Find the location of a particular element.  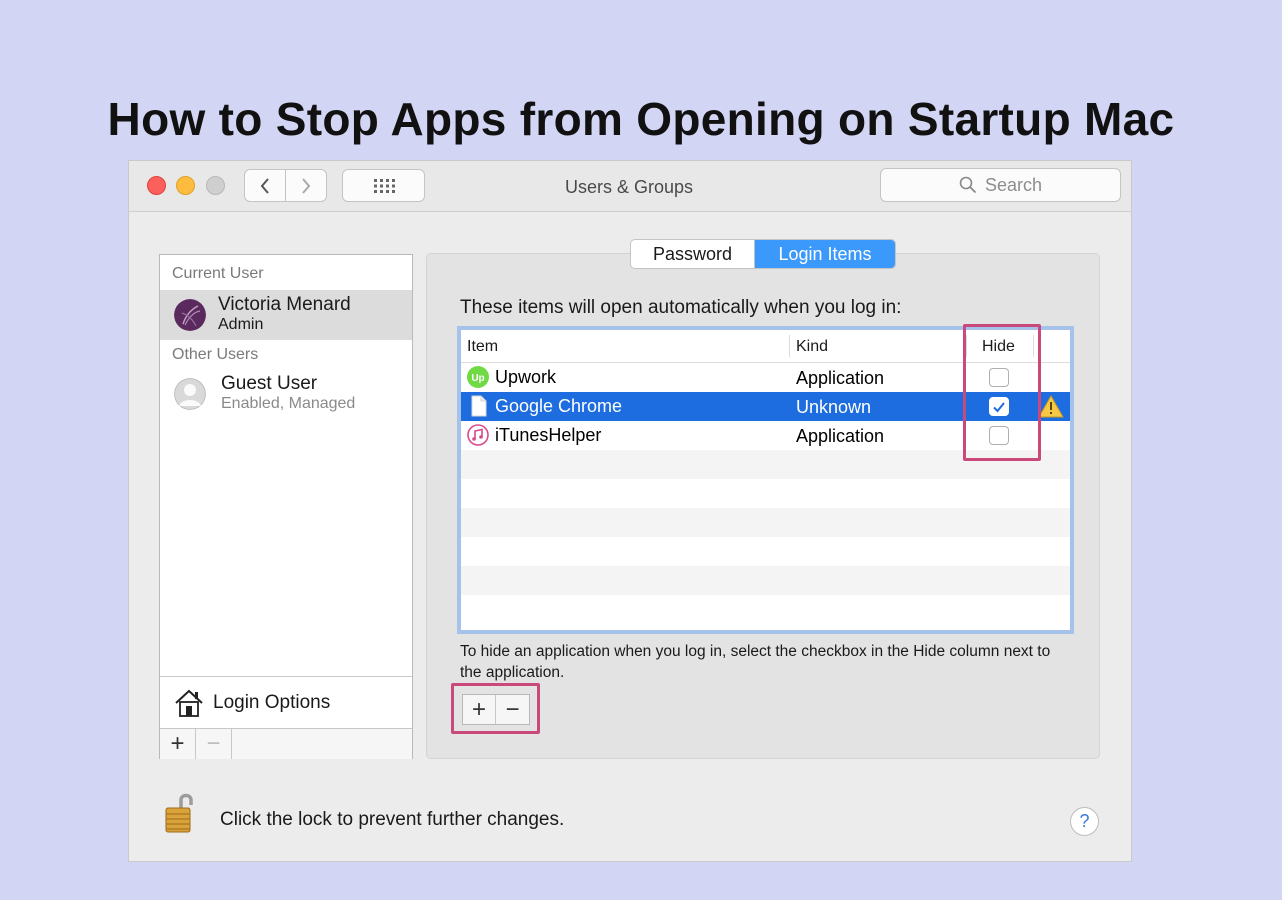

itunes-icon is located at coordinates (478, 435).